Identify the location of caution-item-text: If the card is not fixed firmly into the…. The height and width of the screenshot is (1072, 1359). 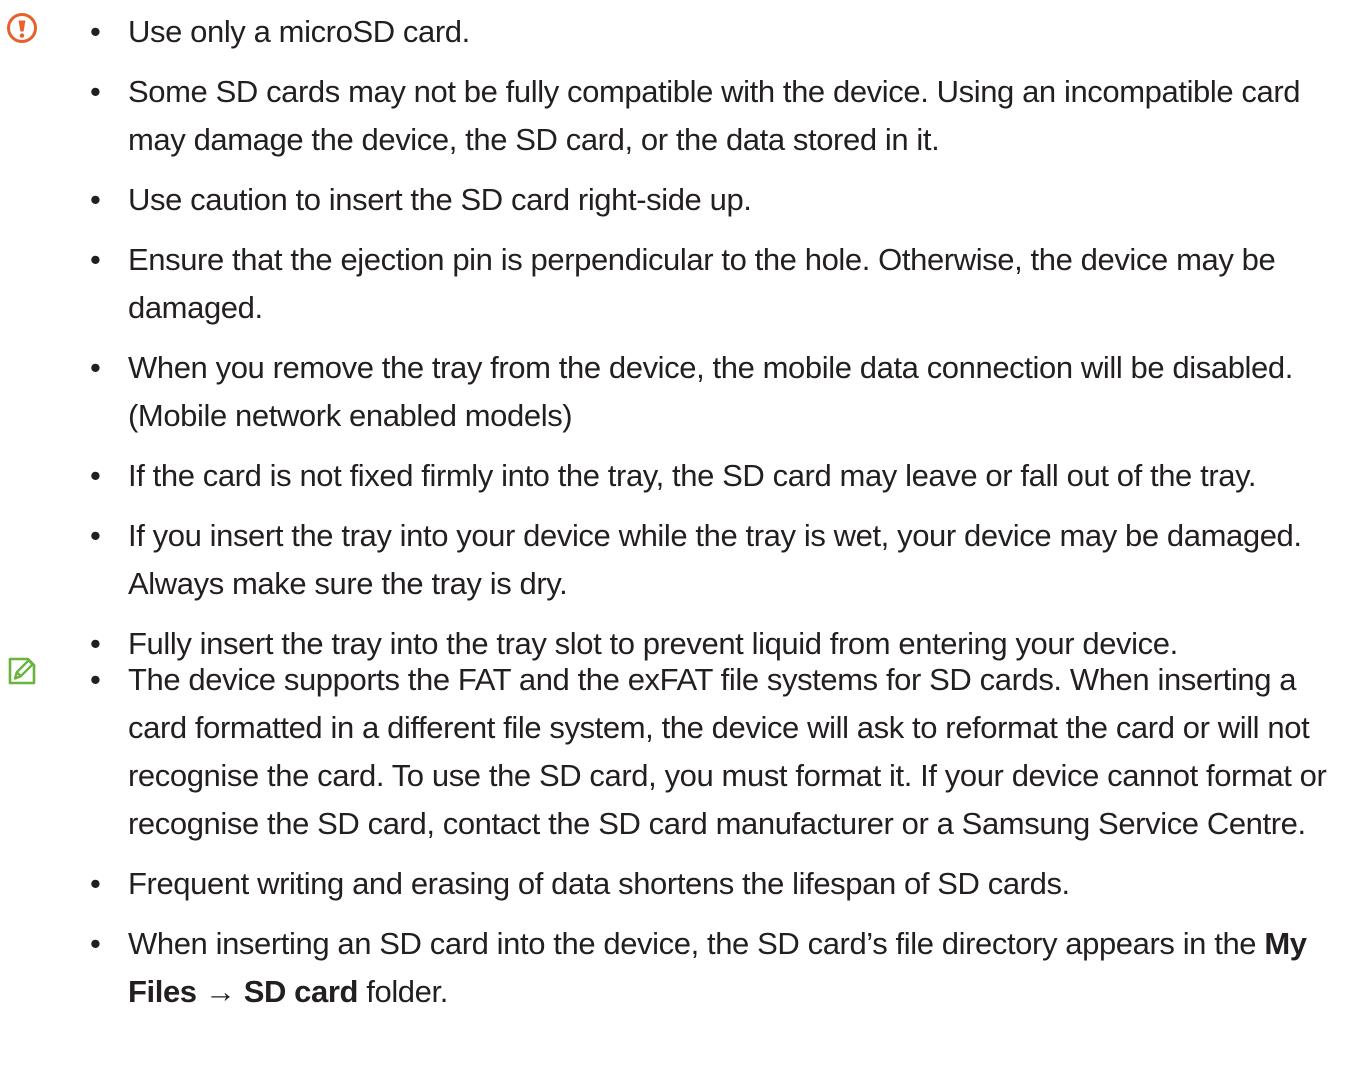
(692, 475).